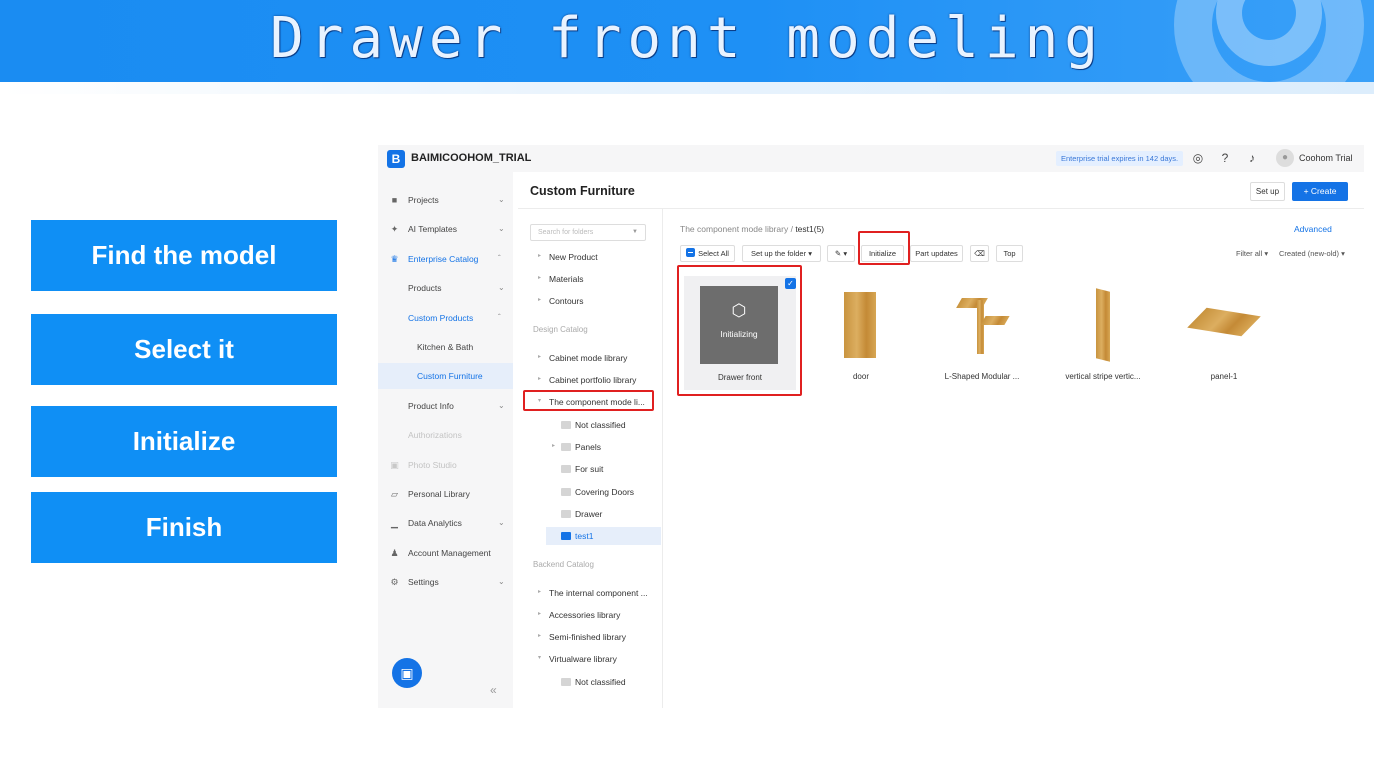  Describe the element at coordinates (493, 690) in the screenshot. I see `collapse-sidebar-icon: «` at that location.